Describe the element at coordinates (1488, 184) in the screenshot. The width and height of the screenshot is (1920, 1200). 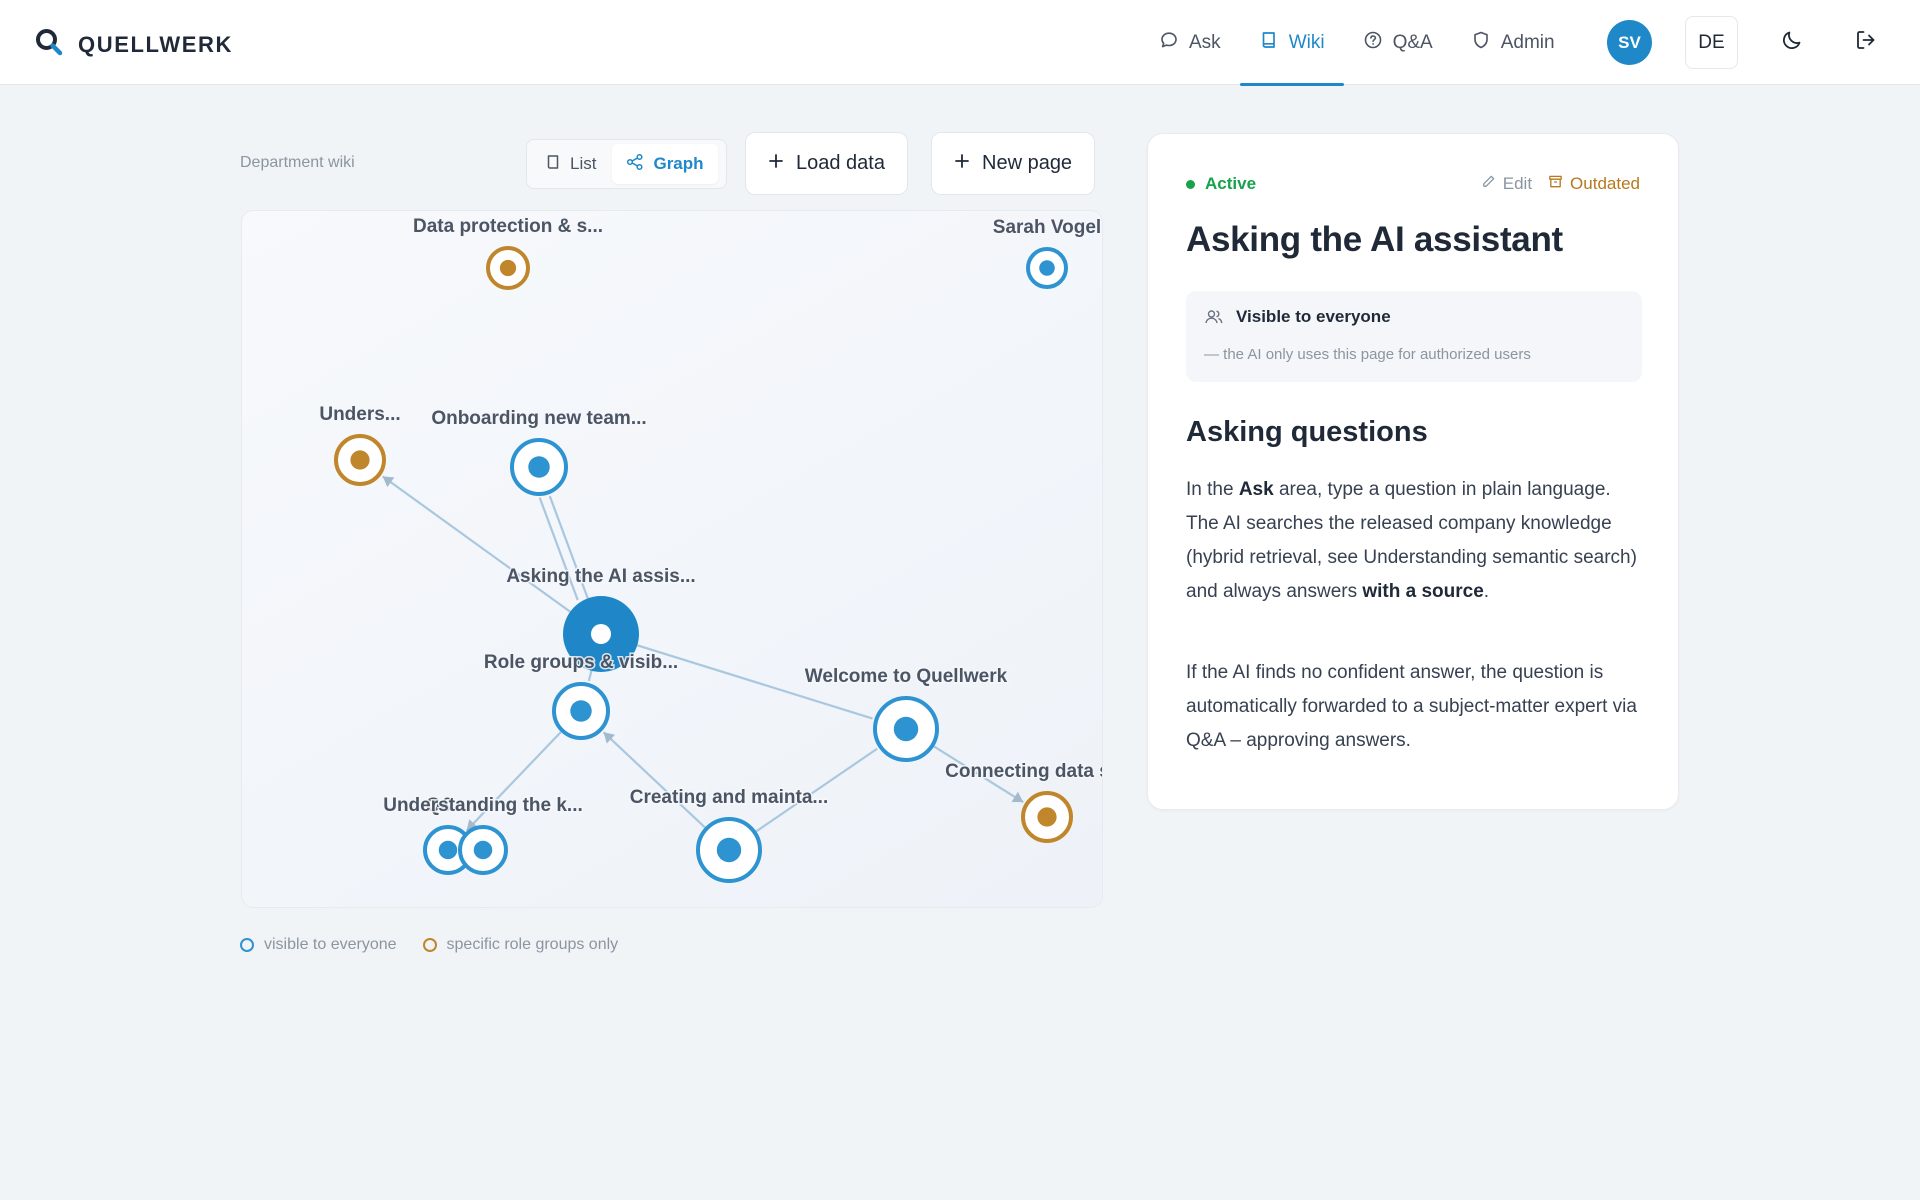
I see `pencil-icon` at that location.